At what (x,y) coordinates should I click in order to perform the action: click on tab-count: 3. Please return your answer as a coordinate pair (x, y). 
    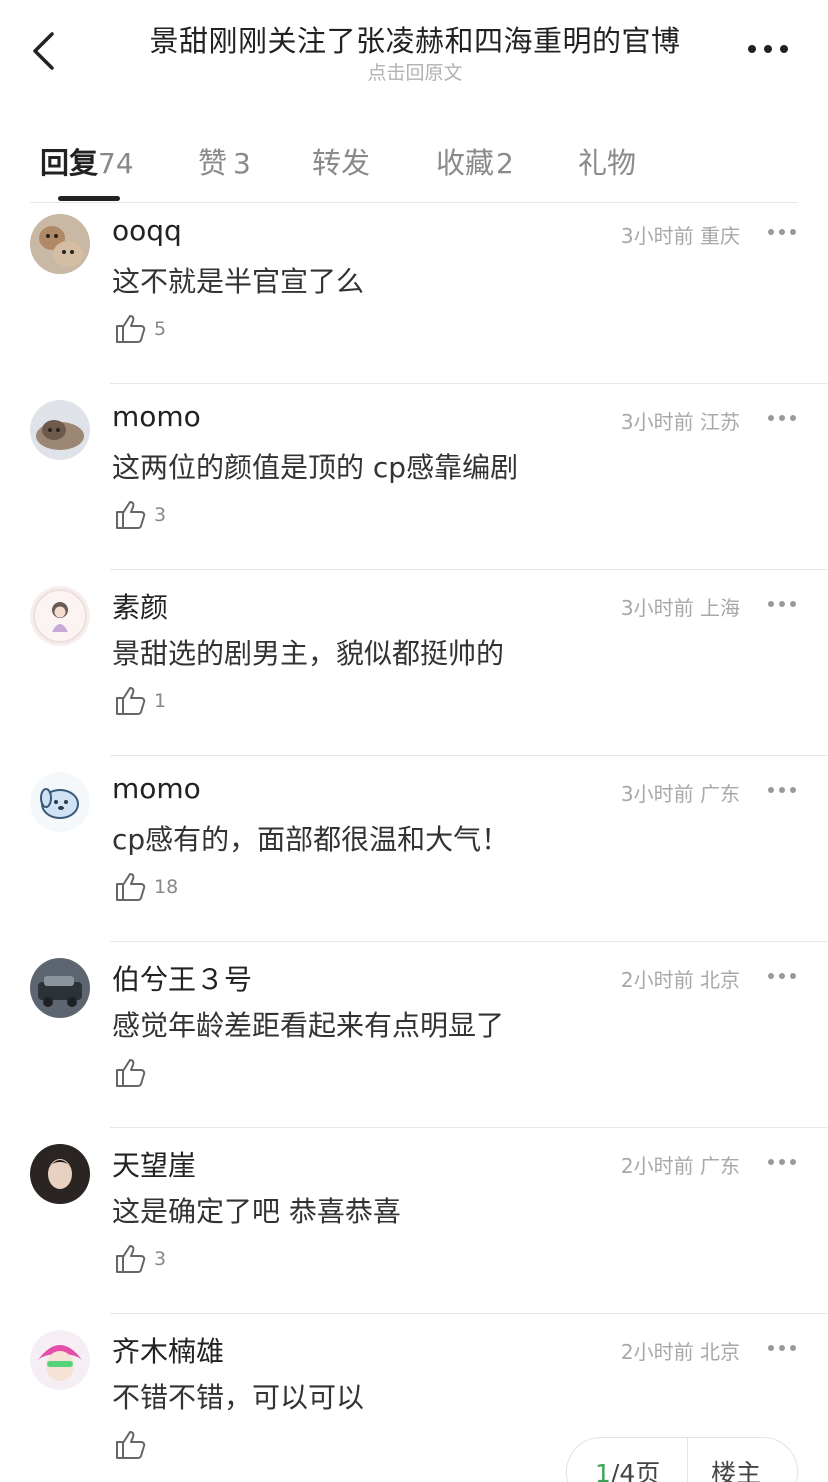
    Looking at the image, I should click on (242, 163).